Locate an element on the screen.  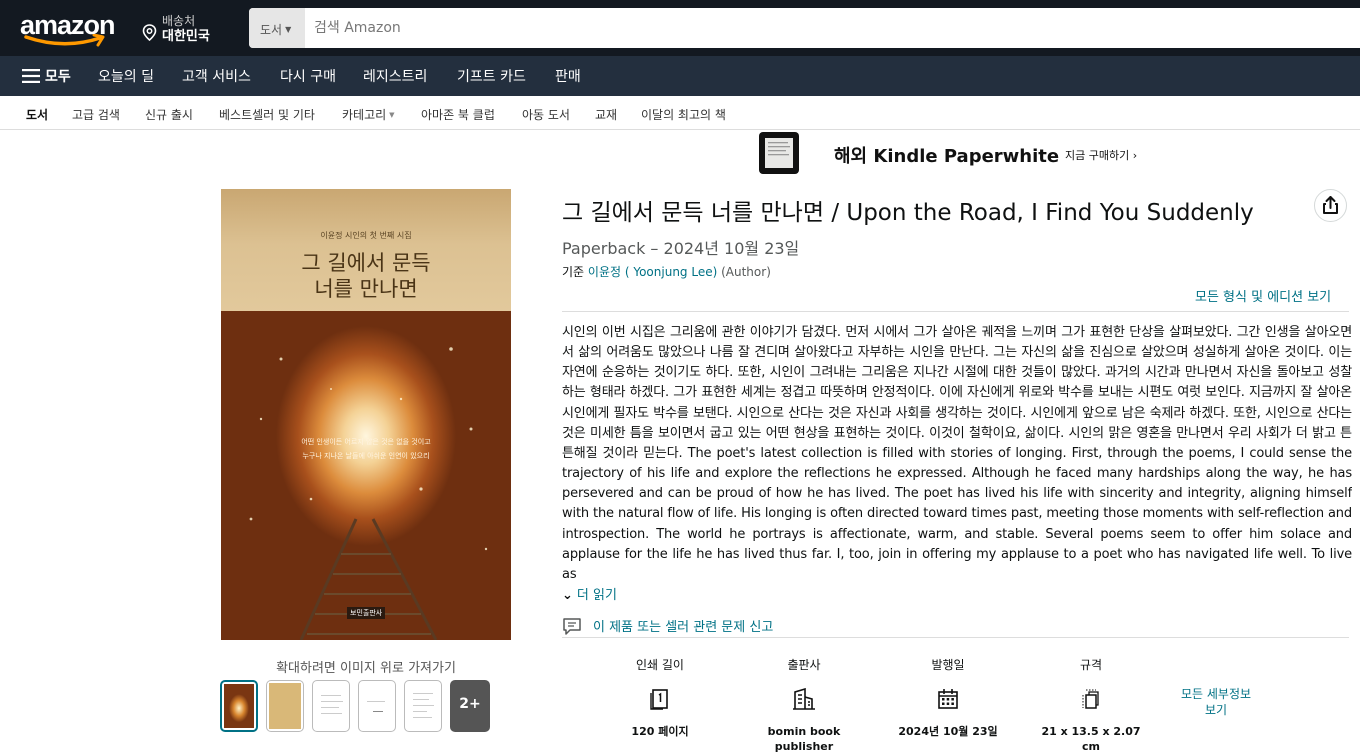
subnav-textbooks: 교재 is located at coordinates (606, 114).